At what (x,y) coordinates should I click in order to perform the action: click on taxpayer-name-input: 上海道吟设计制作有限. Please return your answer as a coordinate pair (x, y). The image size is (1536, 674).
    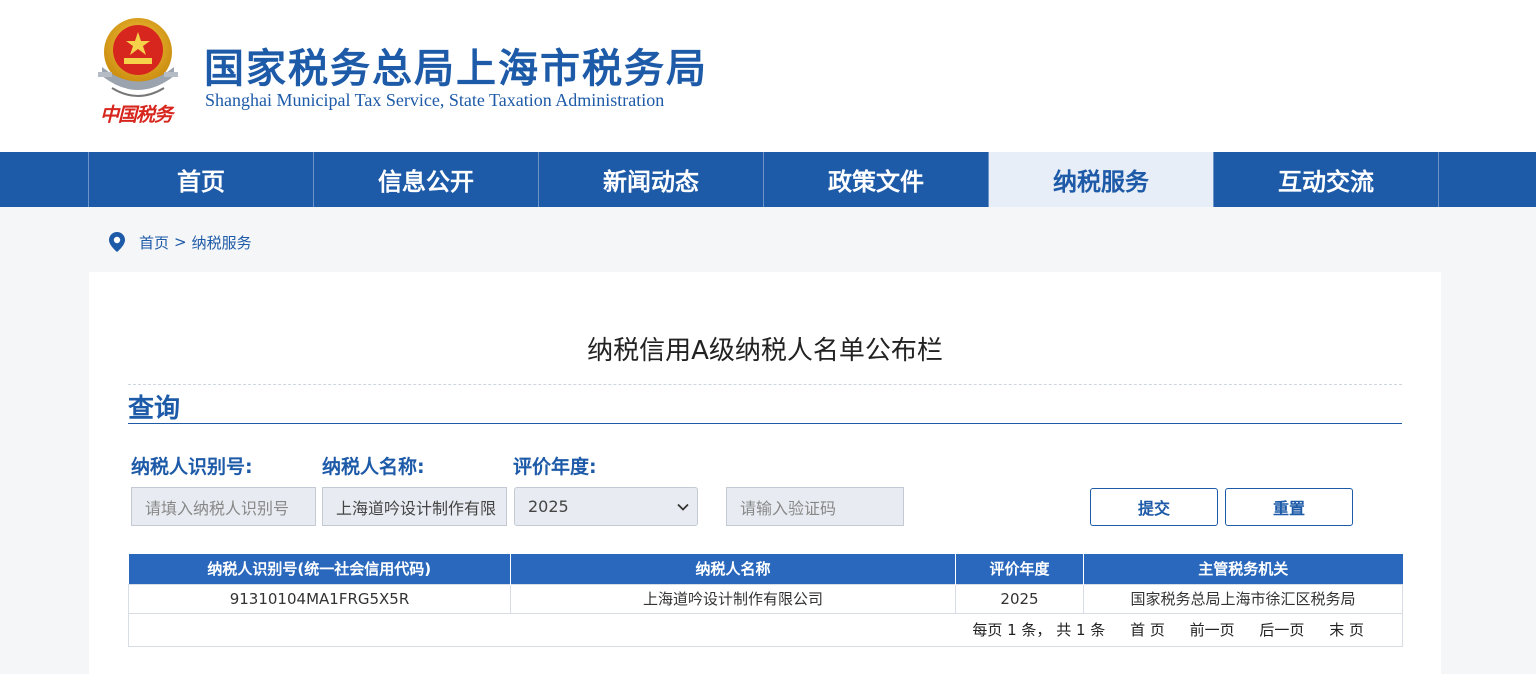
    Looking at the image, I should click on (414, 506).